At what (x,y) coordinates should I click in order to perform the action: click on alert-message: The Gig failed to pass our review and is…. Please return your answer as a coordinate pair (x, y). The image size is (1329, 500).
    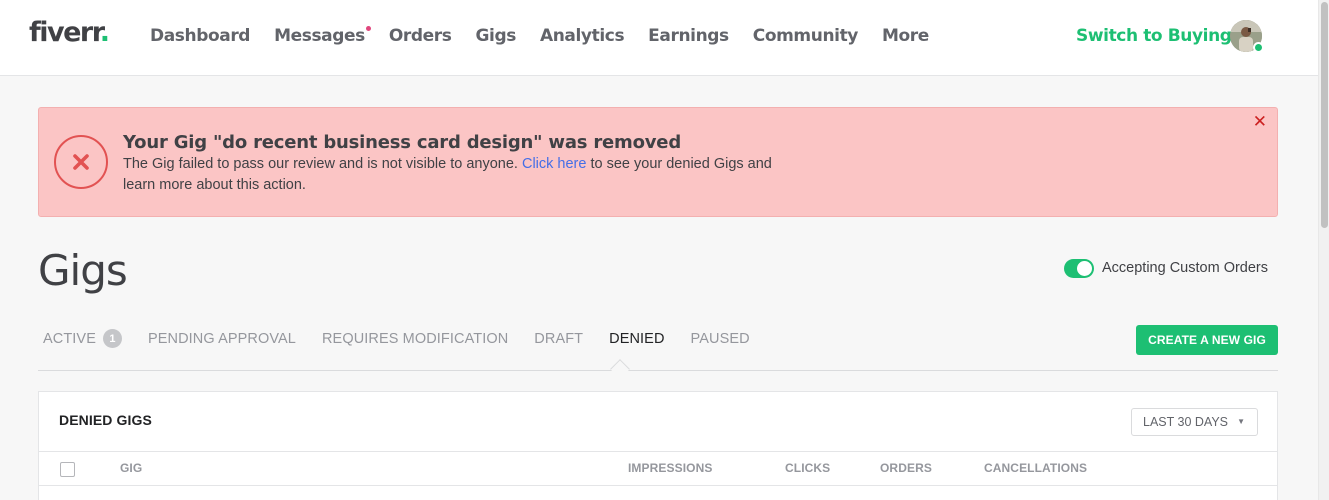
    Looking at the image, I should click on (458, 175).